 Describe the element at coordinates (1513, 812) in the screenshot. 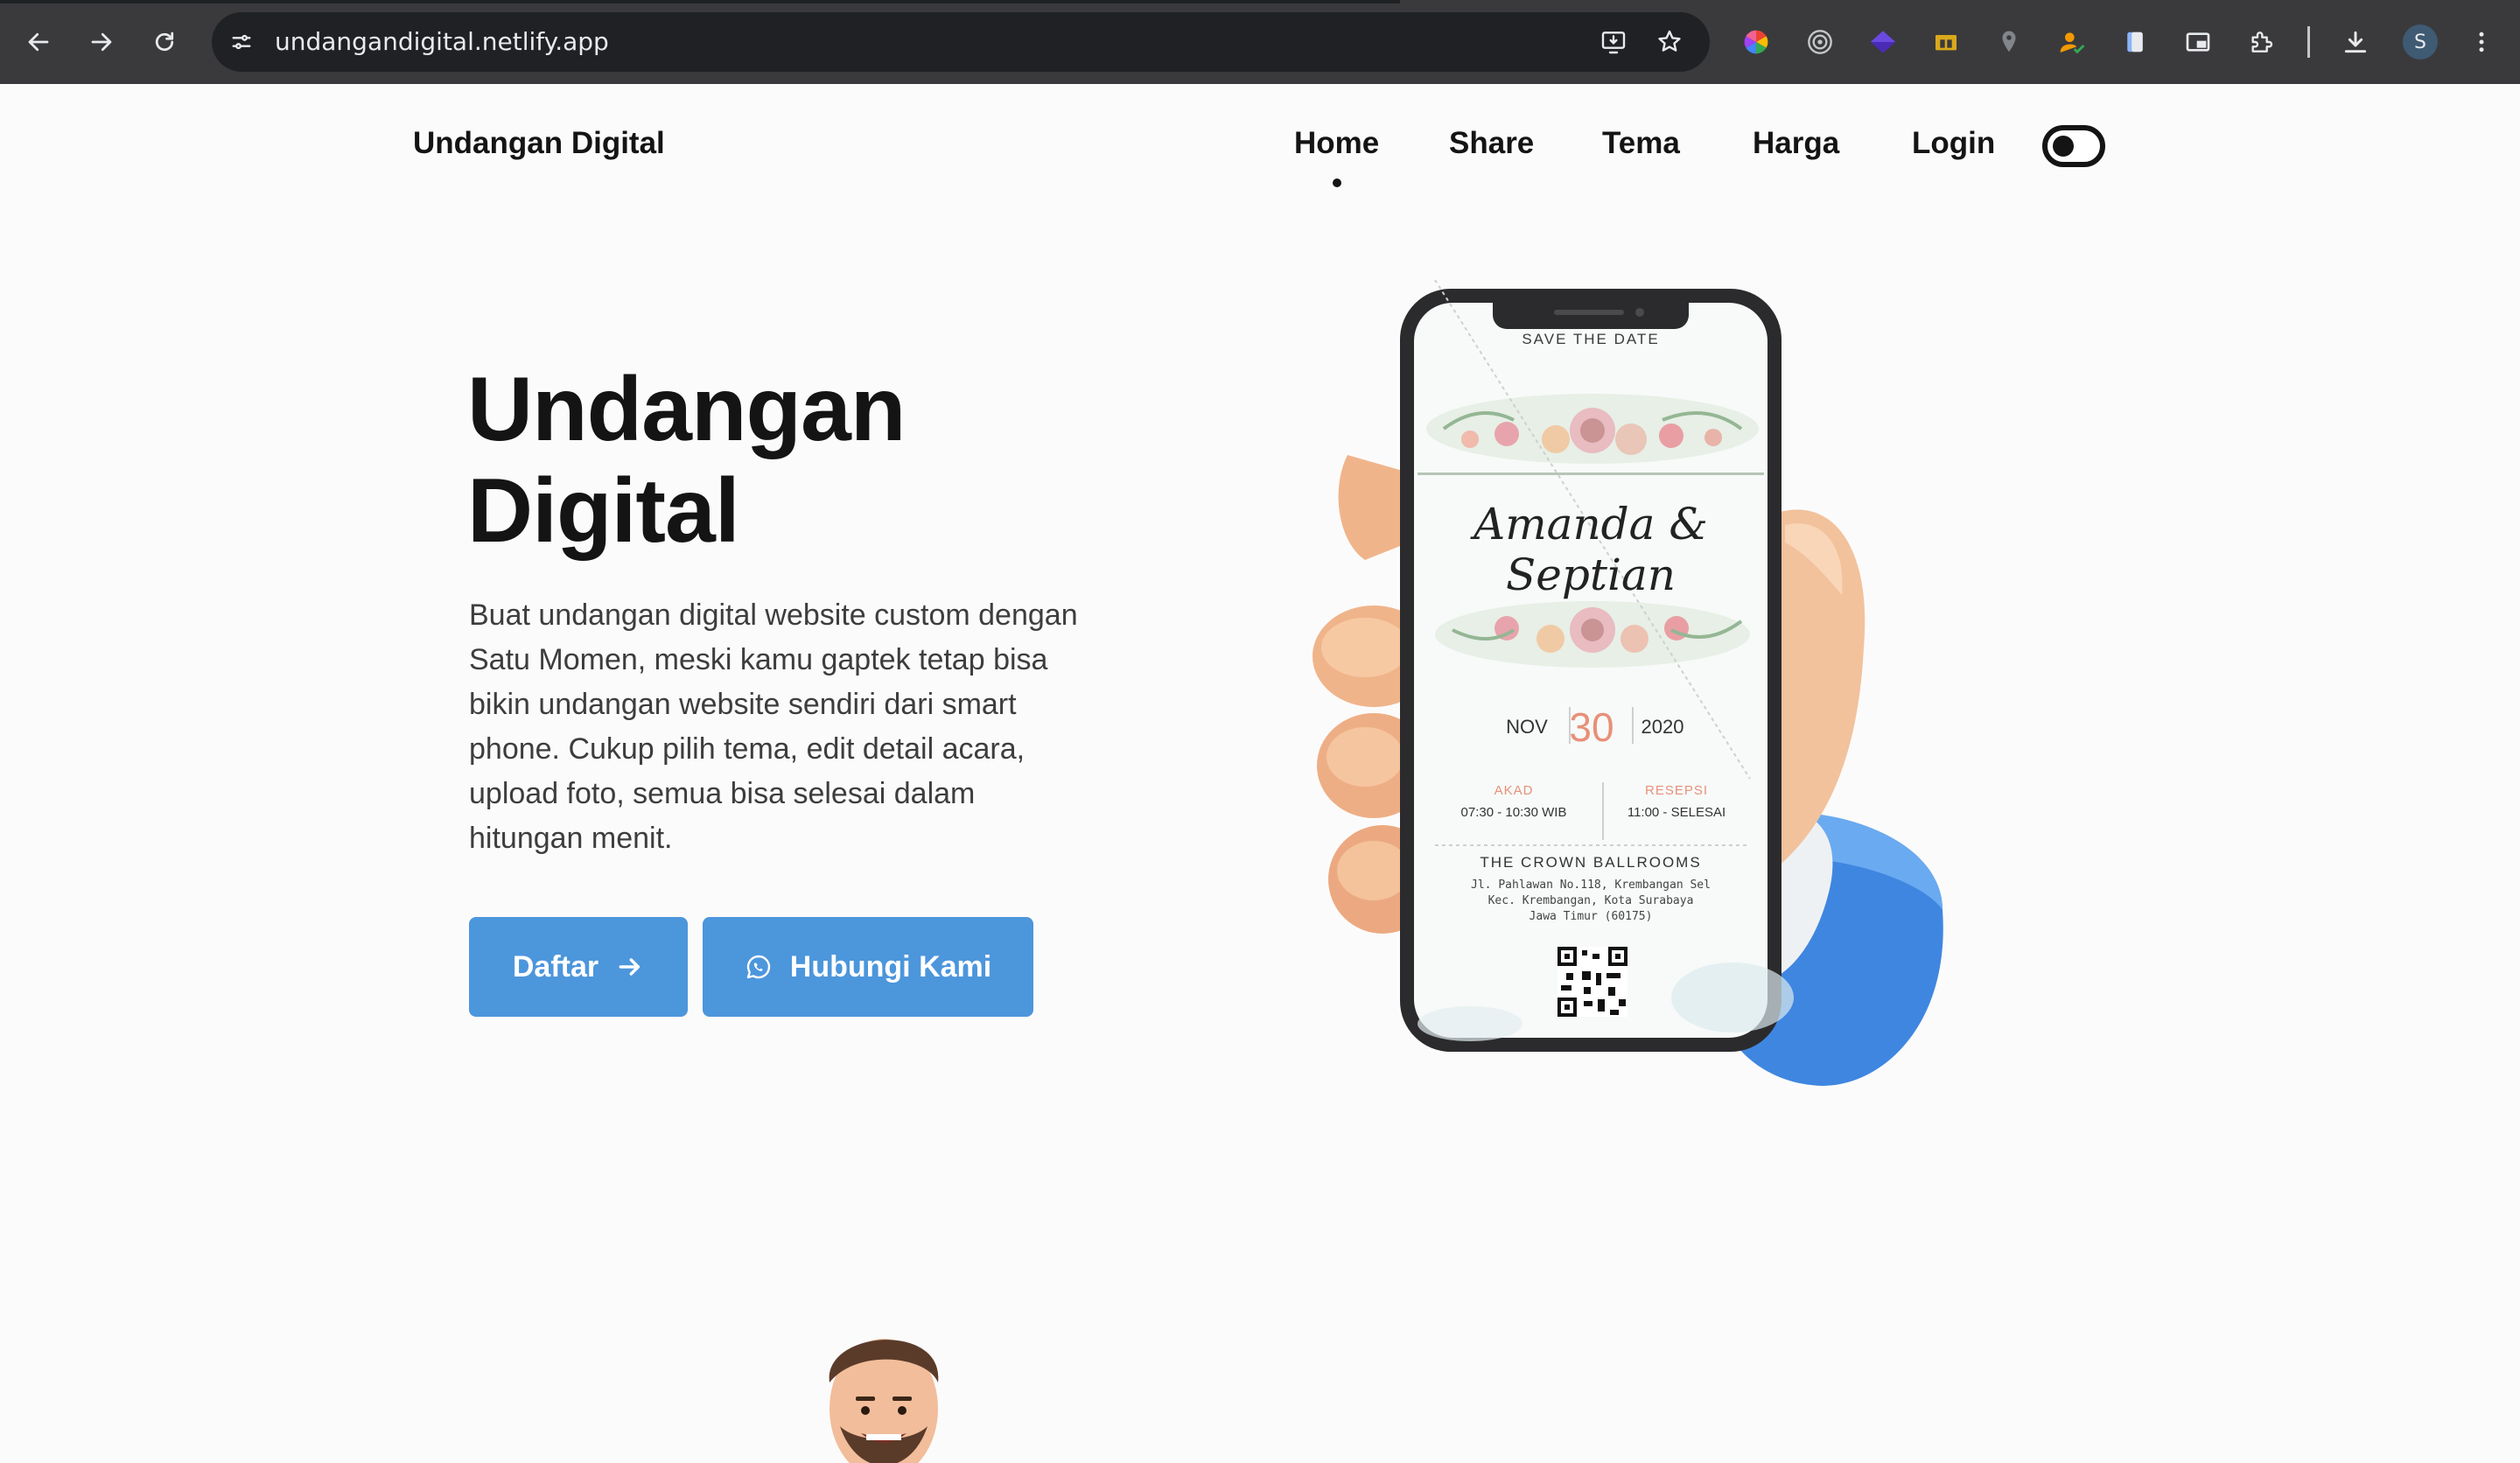

I see `akad-time: 07:30 - 10:30 WIB` at that location.